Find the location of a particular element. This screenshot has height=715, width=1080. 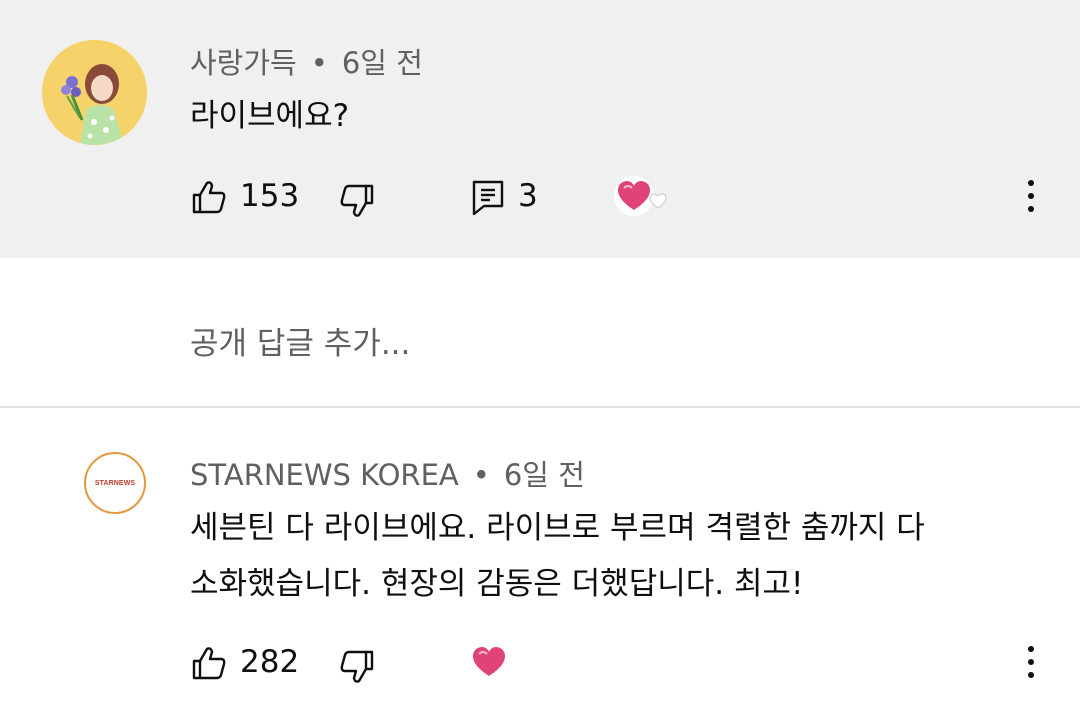

like-count: 153 is located at coordinates (270, 196).